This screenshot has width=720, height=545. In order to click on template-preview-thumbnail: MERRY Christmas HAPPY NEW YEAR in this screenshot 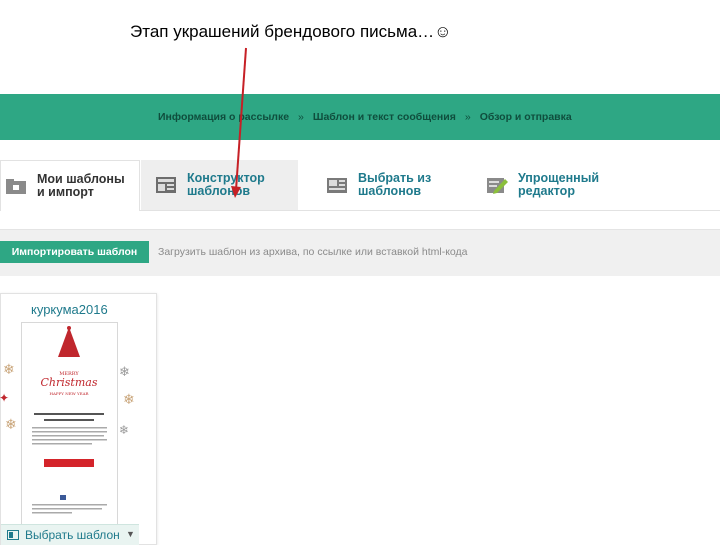, I will do `click(69, 425)`.